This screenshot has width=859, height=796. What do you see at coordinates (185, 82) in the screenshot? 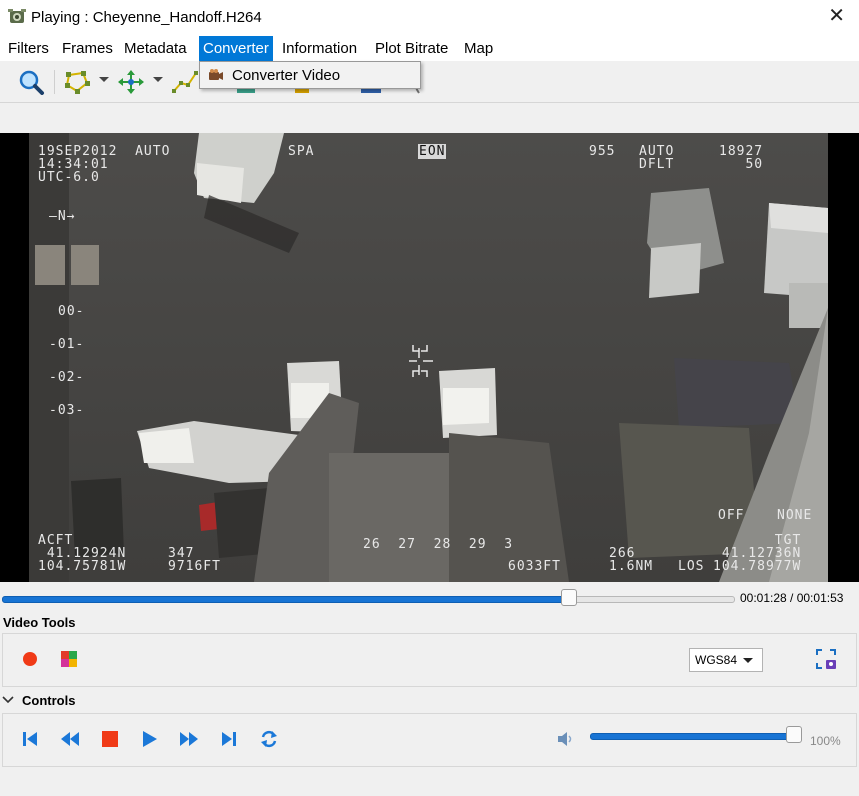
I see `polyline-icon` at bounding box center [185, 82].